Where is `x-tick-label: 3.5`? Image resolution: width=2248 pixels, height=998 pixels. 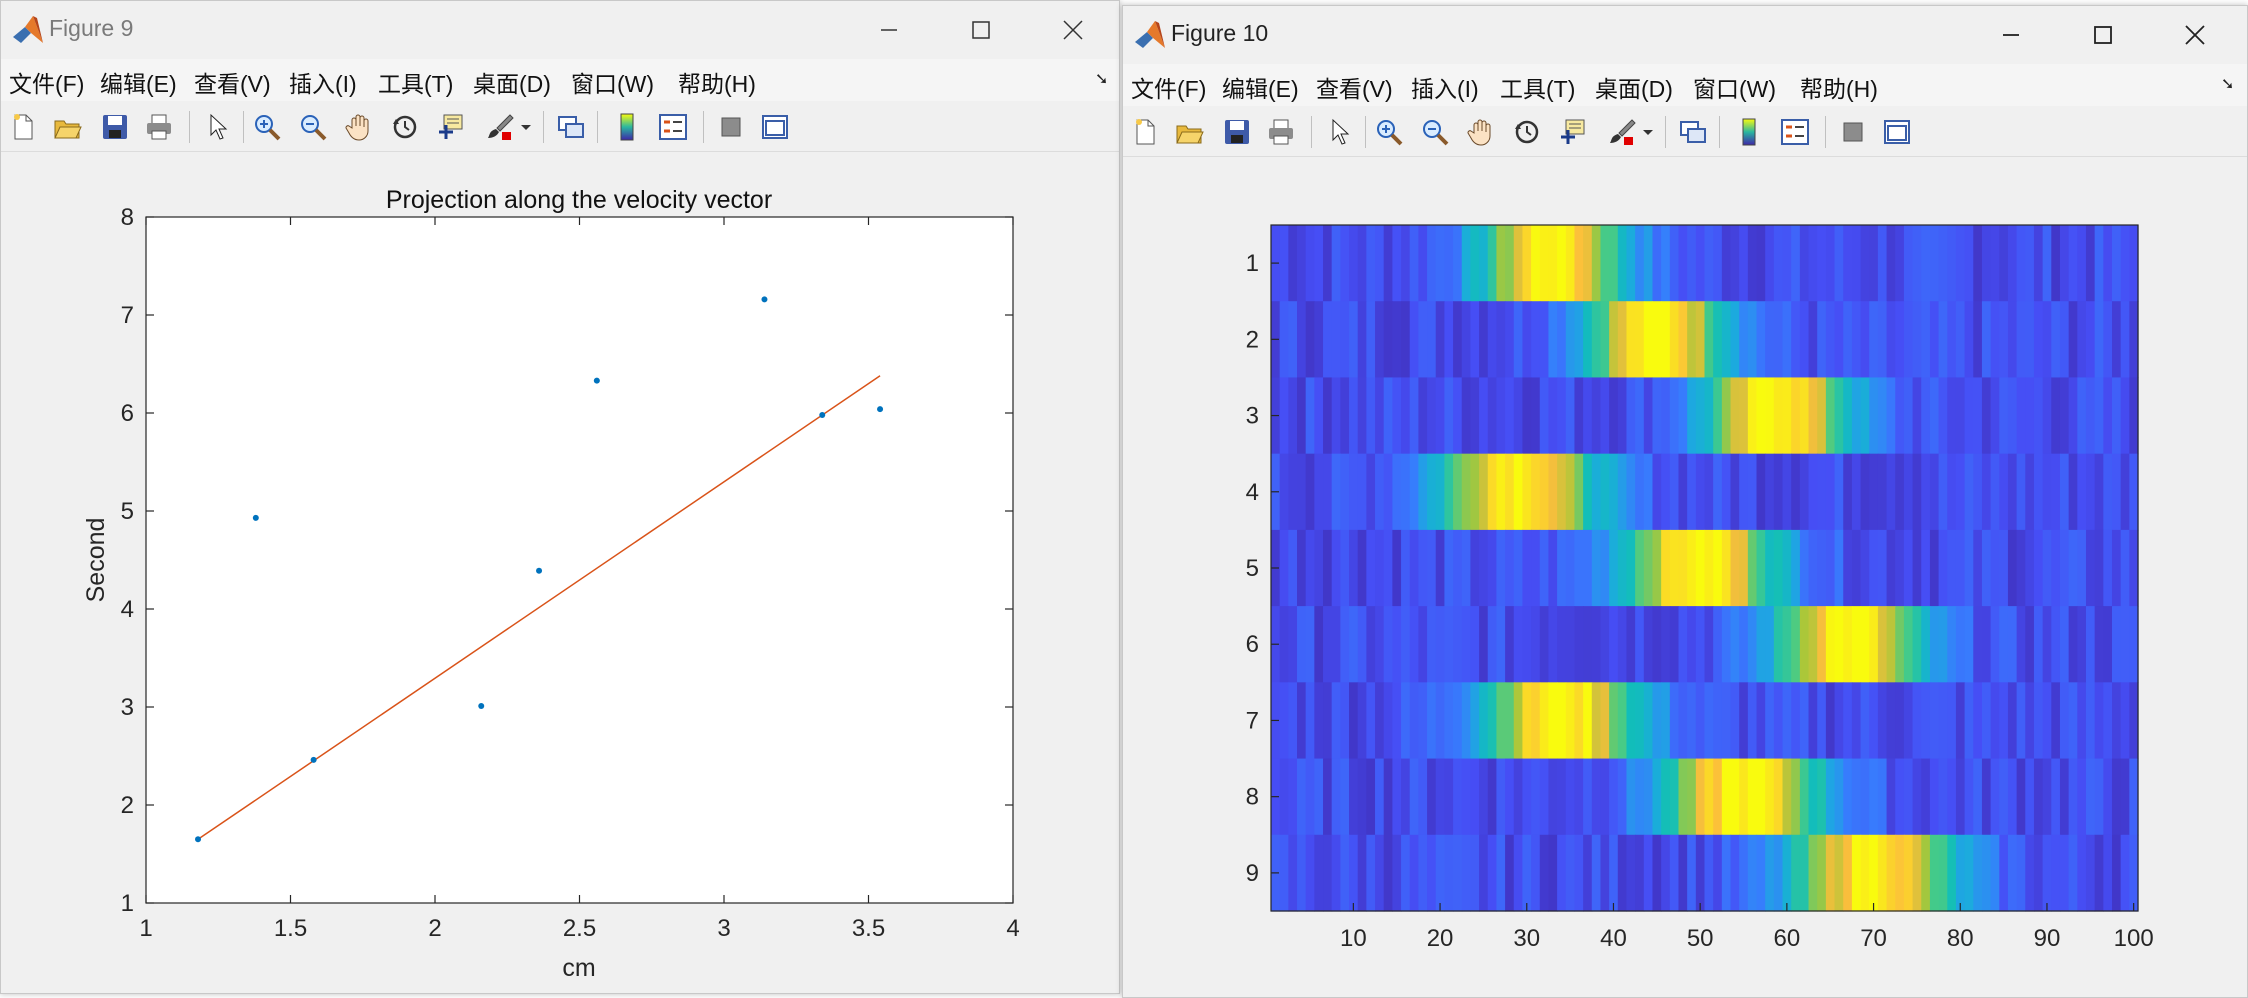 x-tick-label: 3.5 is located at coordinates (868, 928).